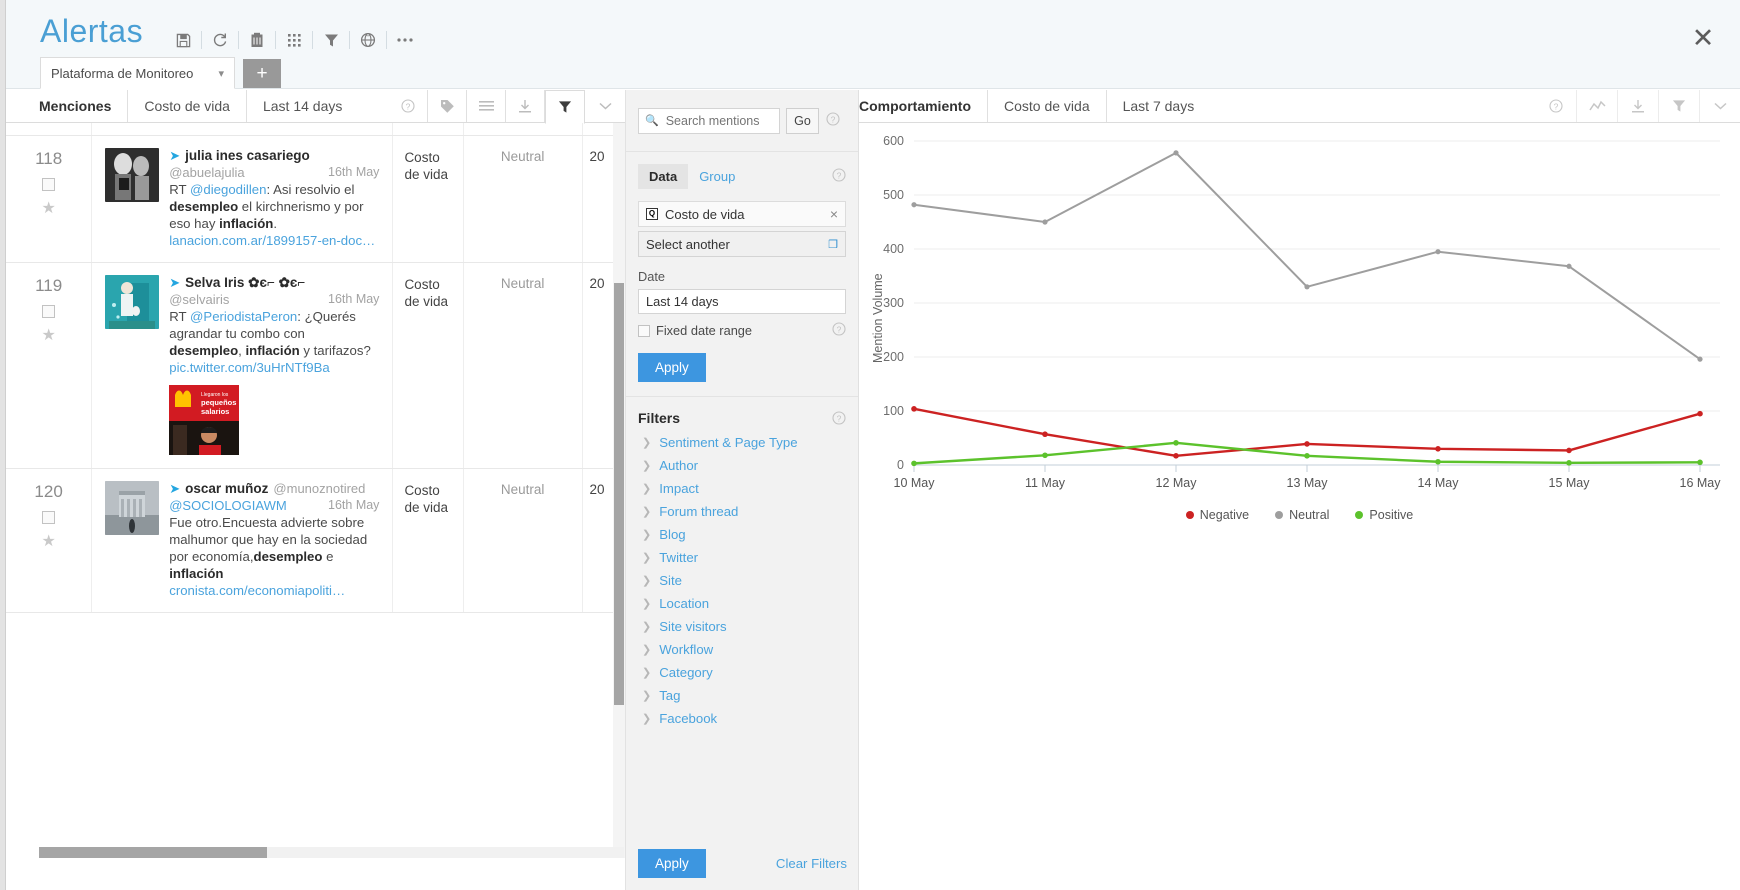  I want to click on filter-item-facebook: ❯ Facebook, so click(742, 718).